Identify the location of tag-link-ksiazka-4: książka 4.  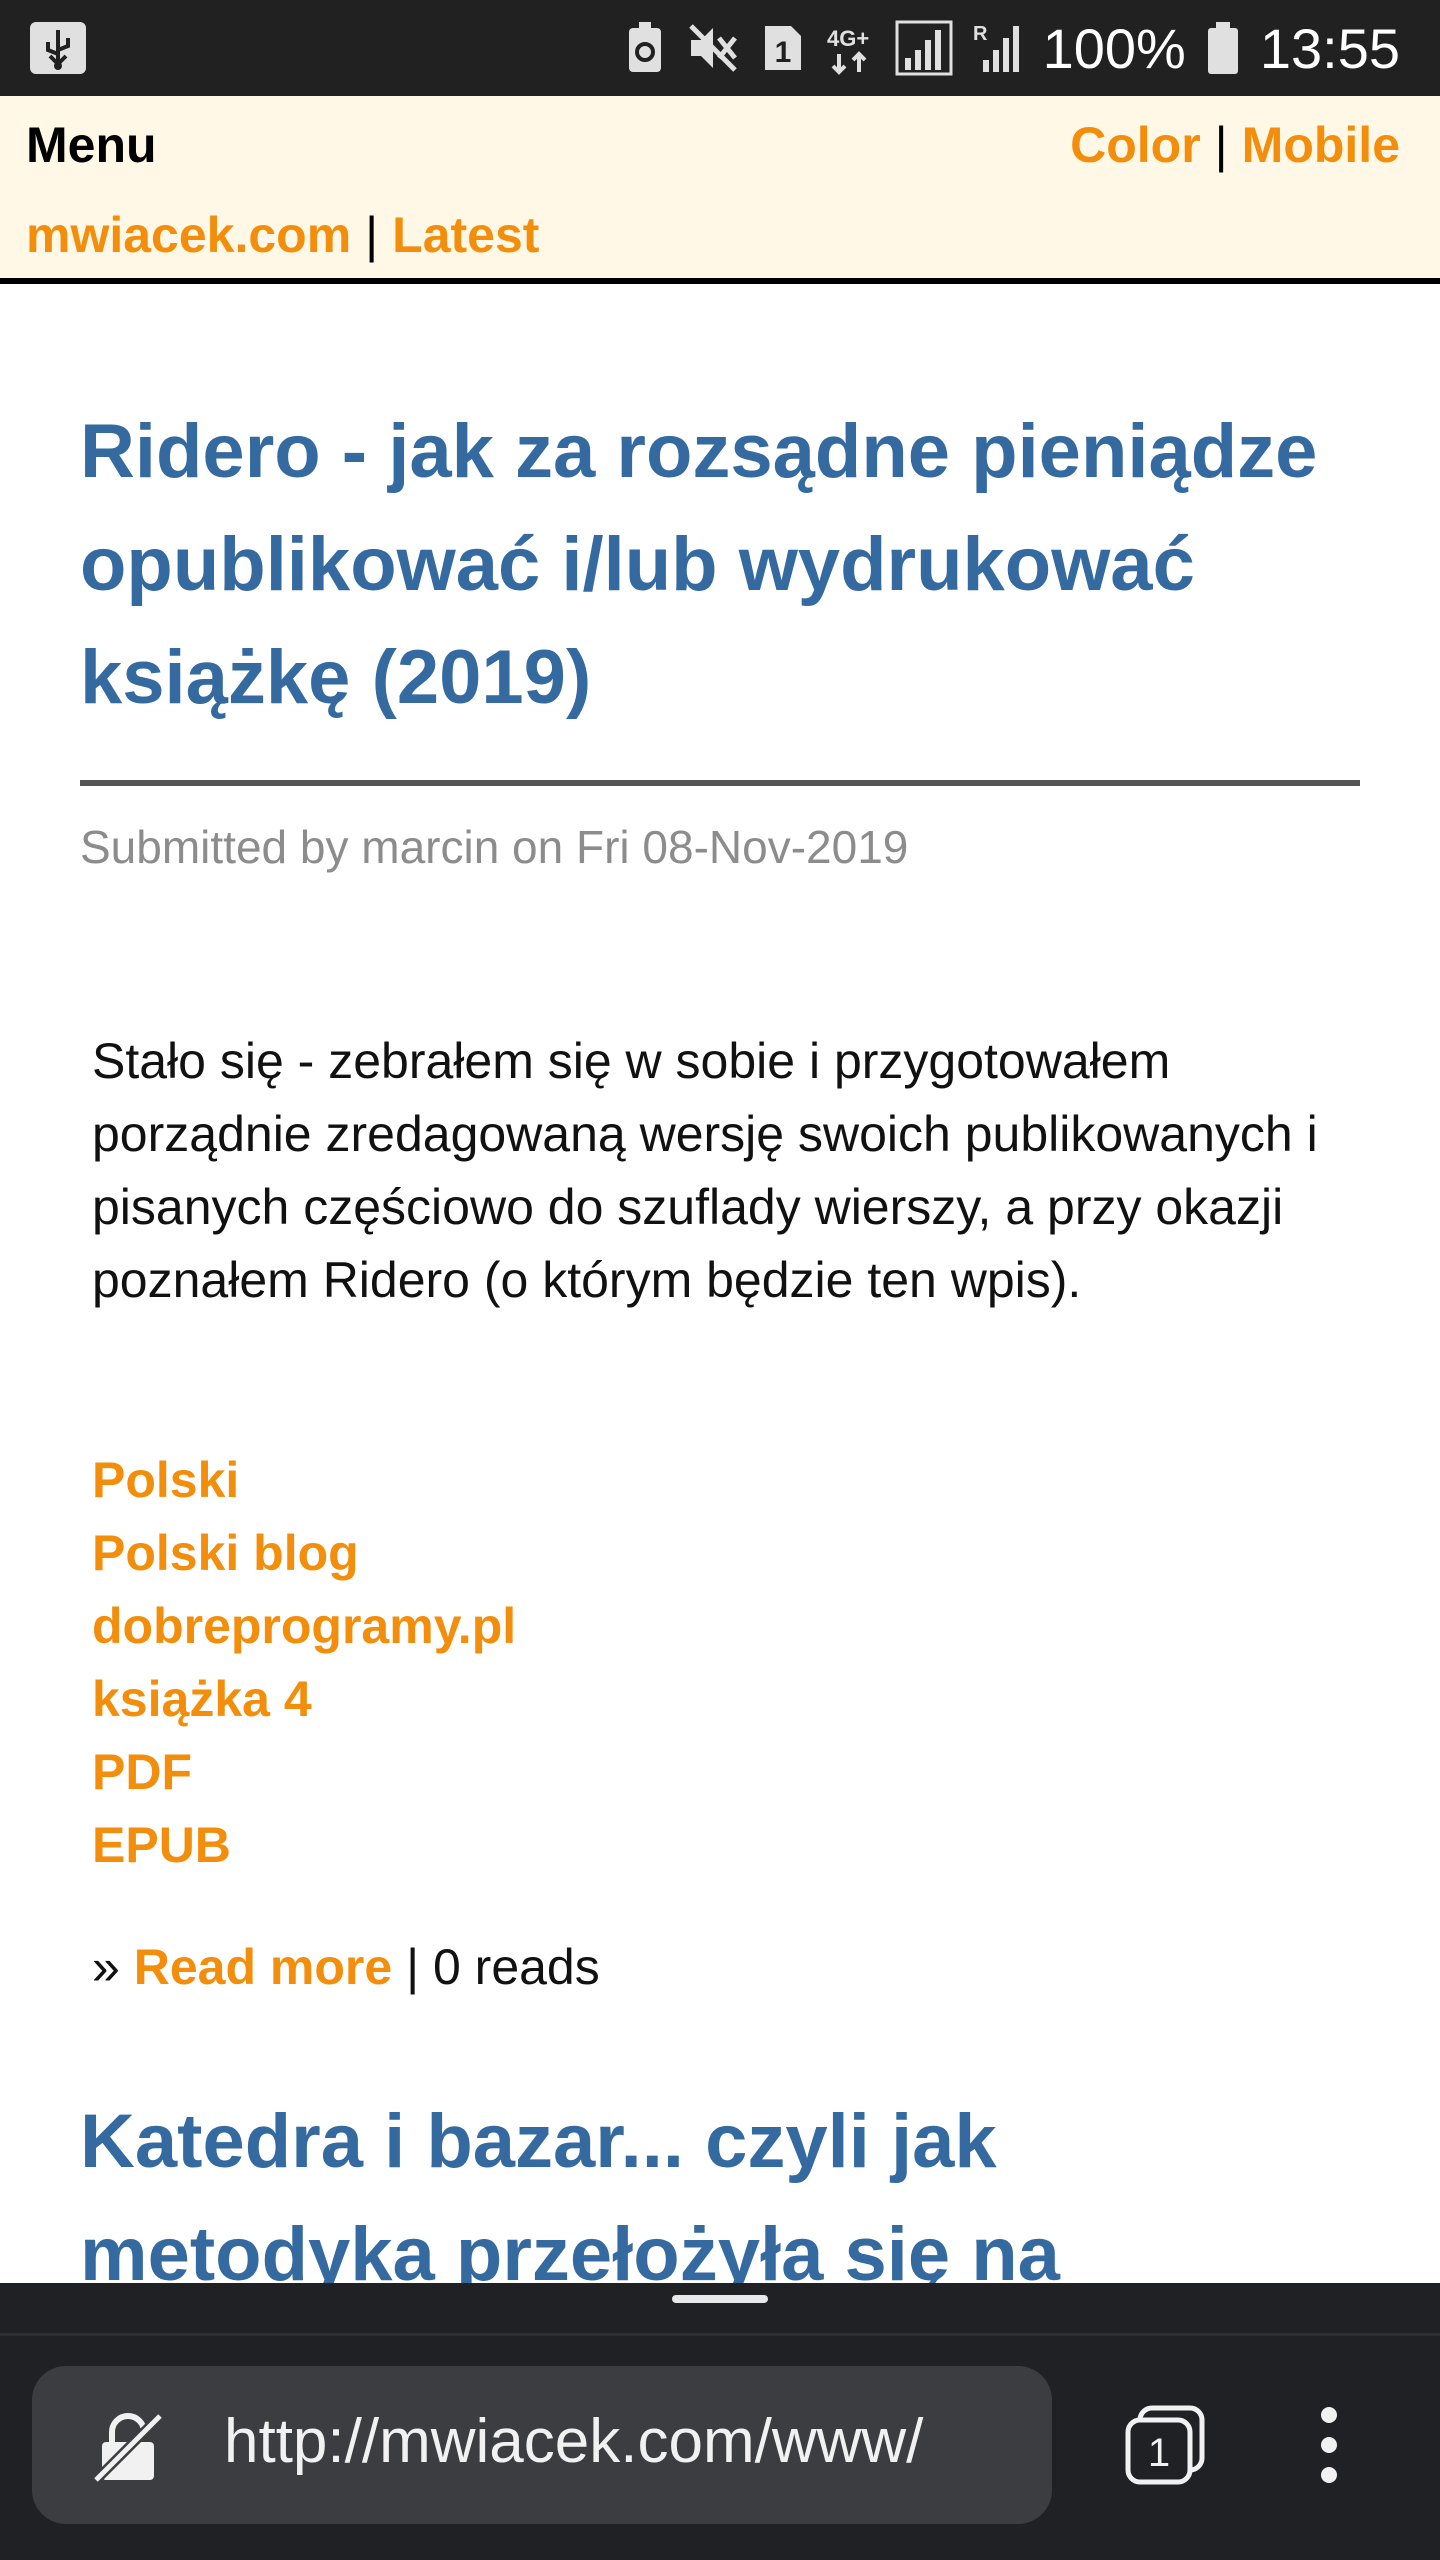
(202, 1699).